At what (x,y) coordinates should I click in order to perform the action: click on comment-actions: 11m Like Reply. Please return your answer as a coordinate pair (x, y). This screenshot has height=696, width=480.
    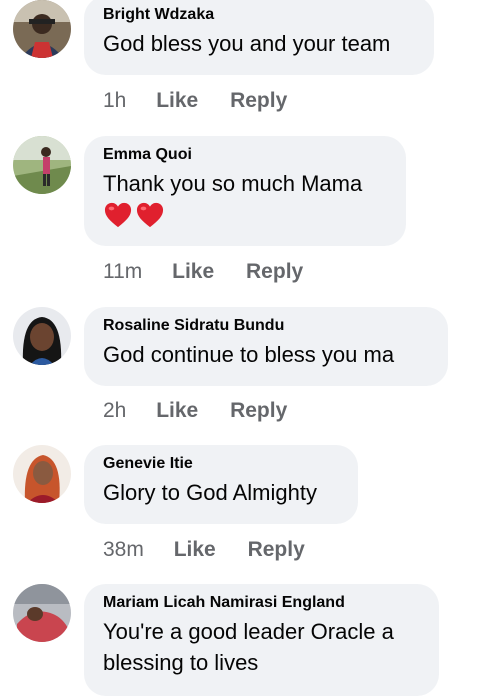
    Looking at the image, I should click on (203, 272).